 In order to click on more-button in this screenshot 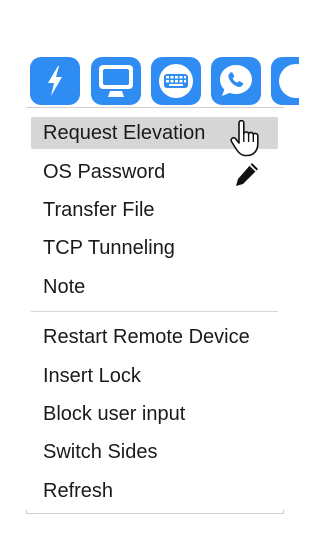, I will do `click(285, 81)`.